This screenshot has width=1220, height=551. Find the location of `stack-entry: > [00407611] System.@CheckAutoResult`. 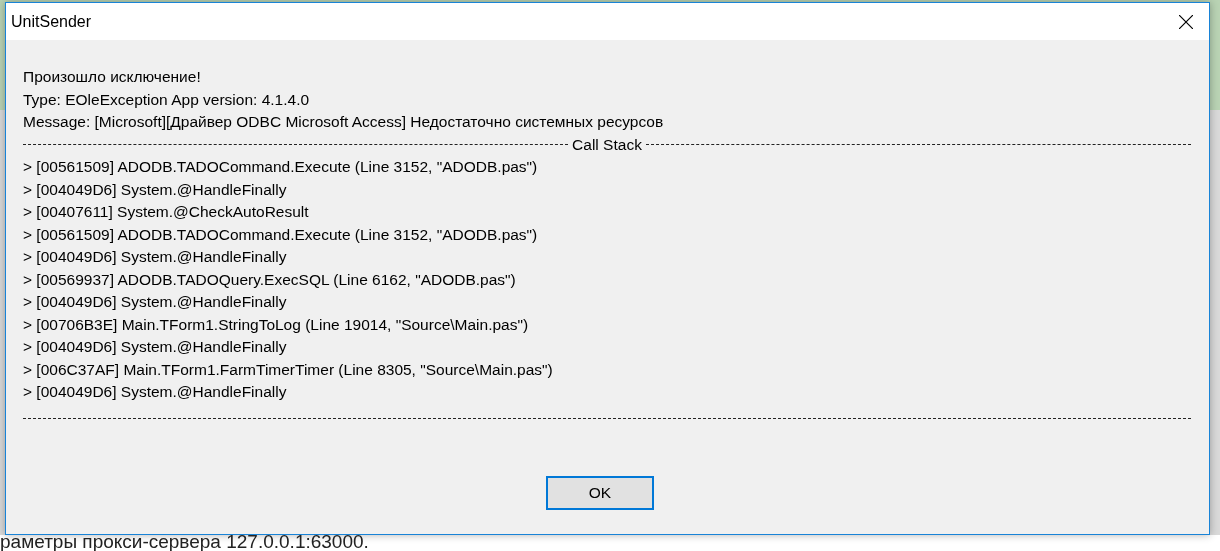

stack-entry: > [00407611] System.@CheckAutoResult is located at coordinates (166, 212).